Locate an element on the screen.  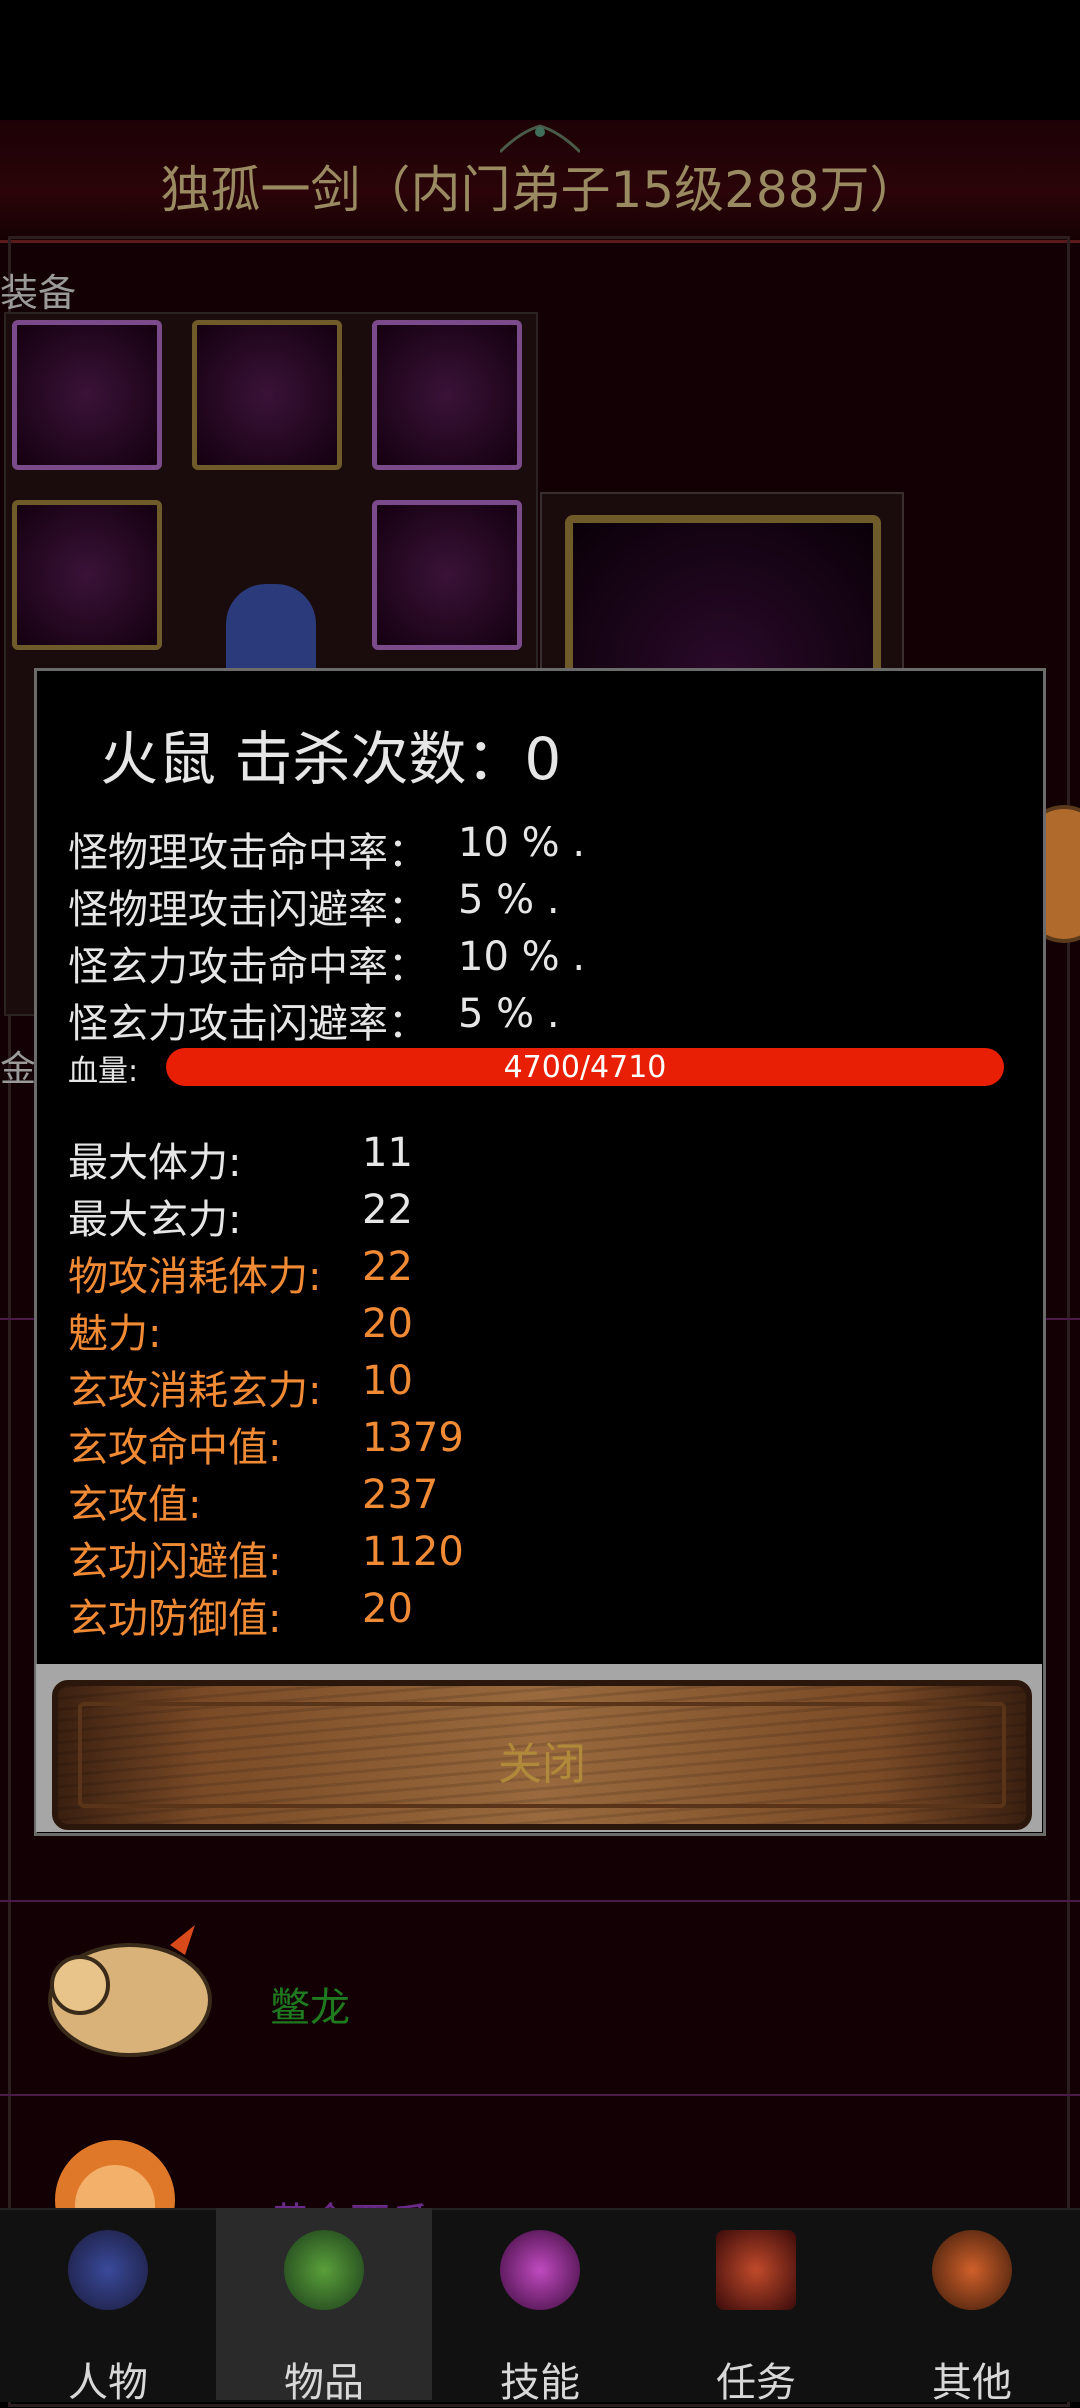
potion-bag-icon is located at coordinates (324, 2270).